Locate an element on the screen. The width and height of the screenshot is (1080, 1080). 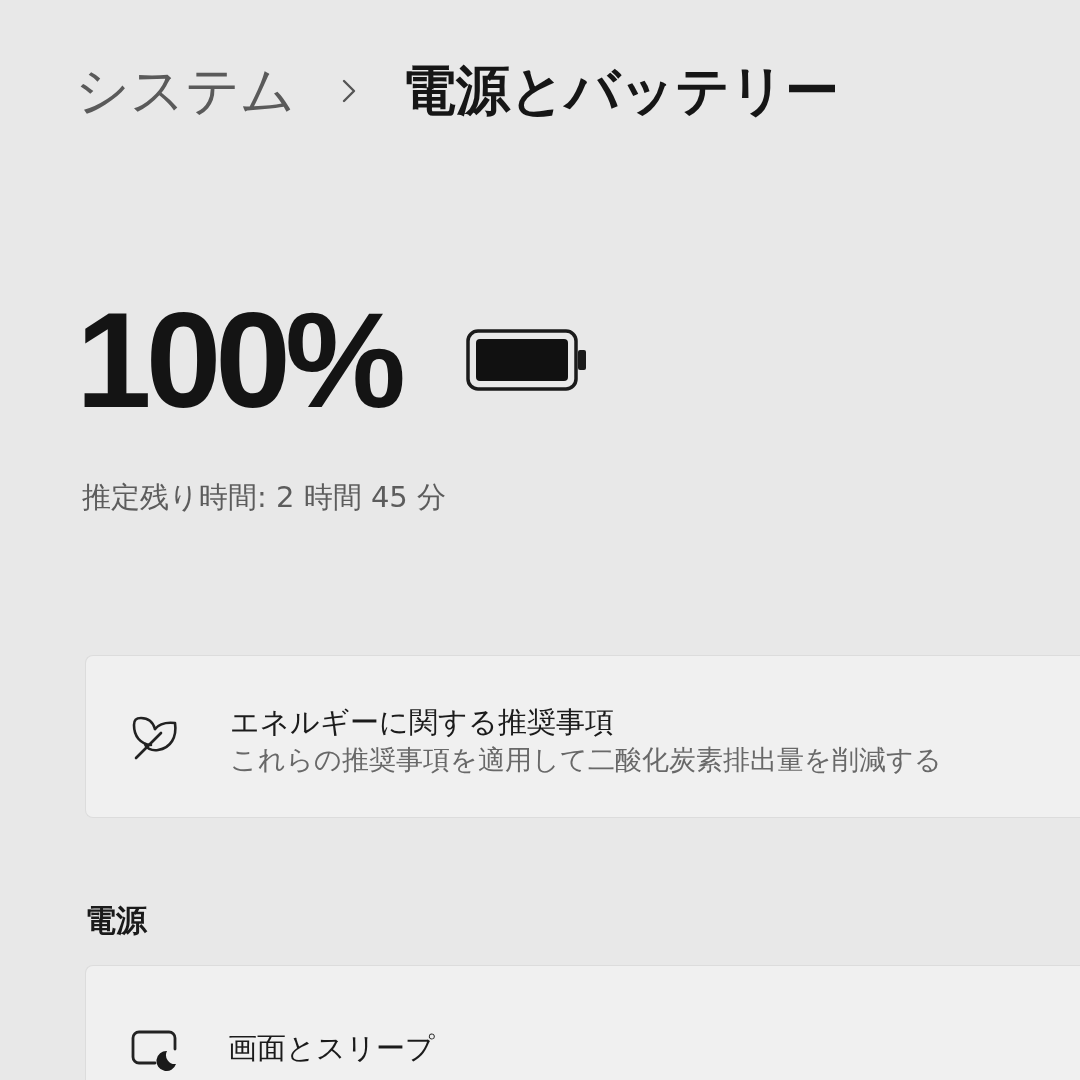
screen-and-sleep-card: 画面とスリープ is located at coordinates (582, 1022).